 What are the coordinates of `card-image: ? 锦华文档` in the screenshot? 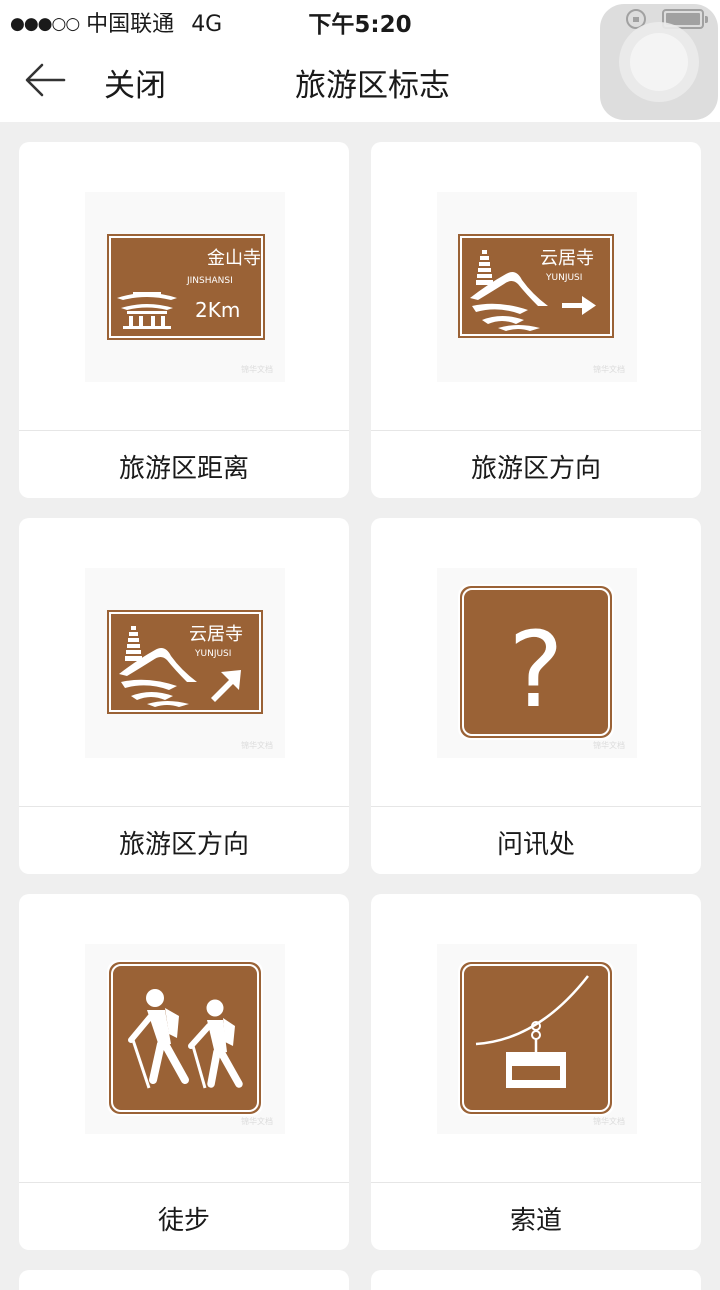 It's located at (536, 662).